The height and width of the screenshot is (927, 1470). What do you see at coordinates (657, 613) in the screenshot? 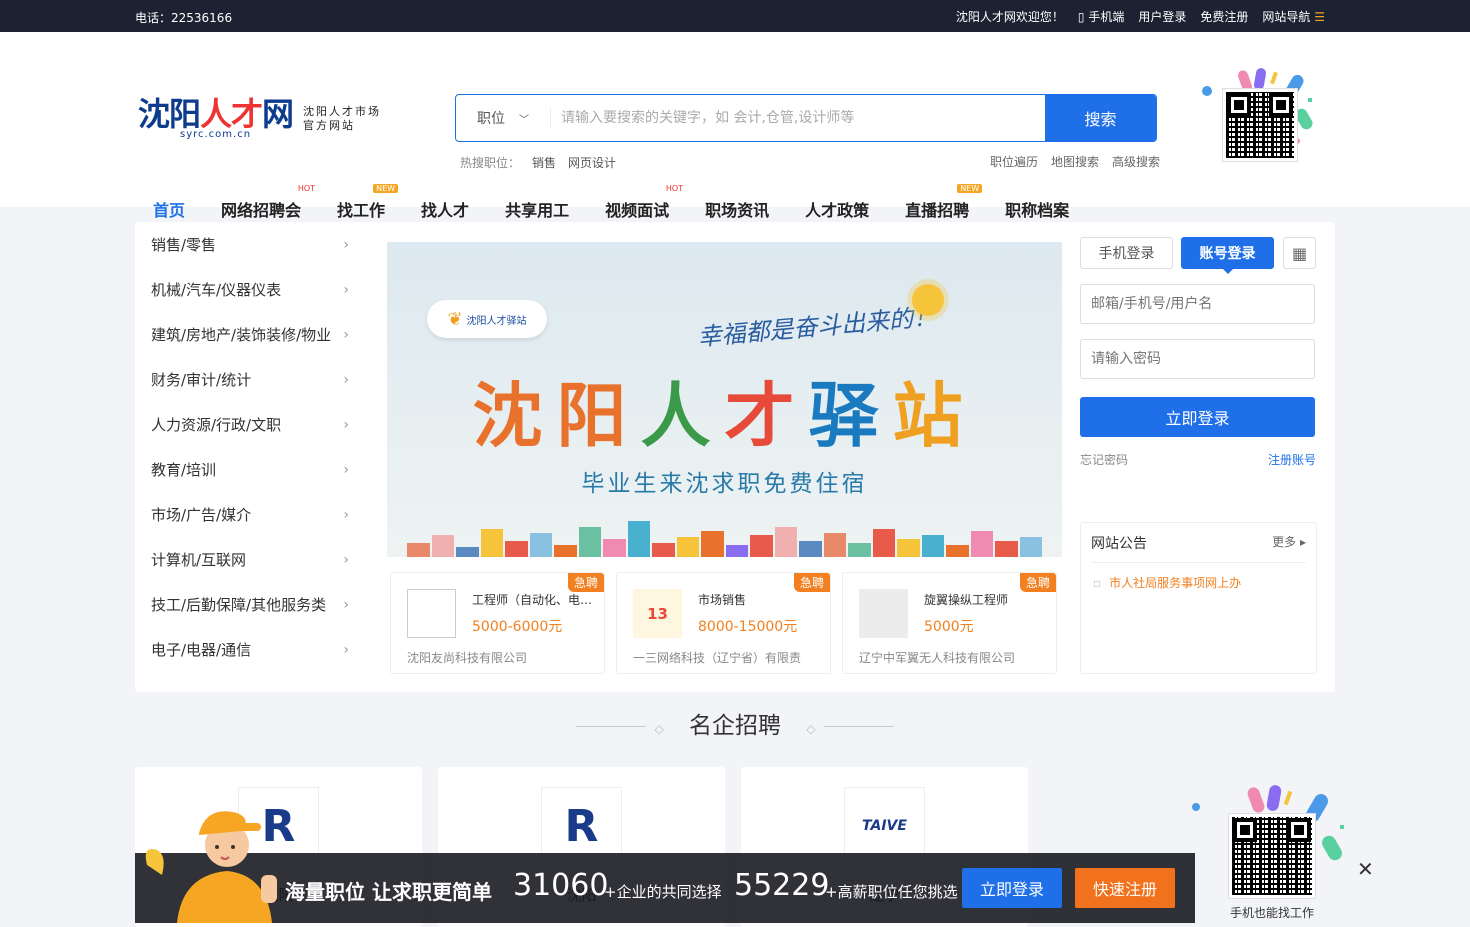
I see `company-logo: 13` at bounding box center [657, 613].